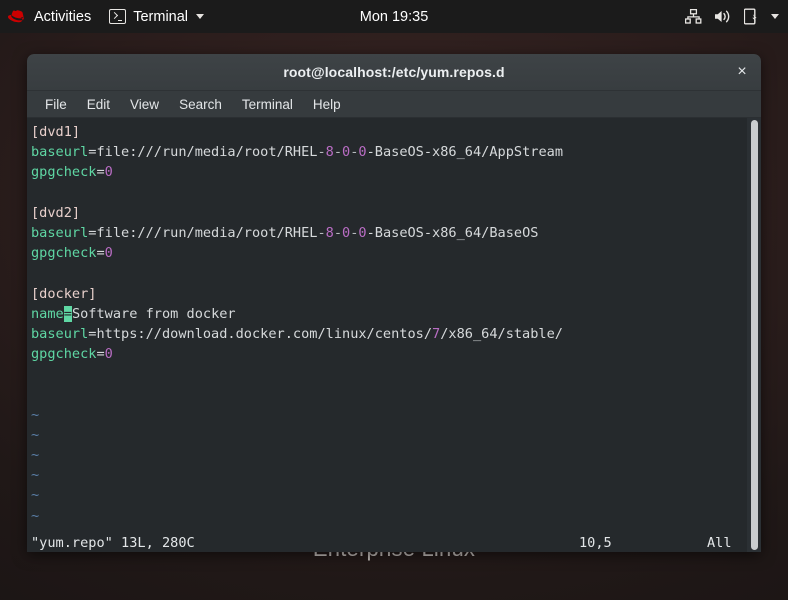 The width and height of the screenshot is (788, 600). I want to click on menu-item-edit: Edit, so click(98, 104).